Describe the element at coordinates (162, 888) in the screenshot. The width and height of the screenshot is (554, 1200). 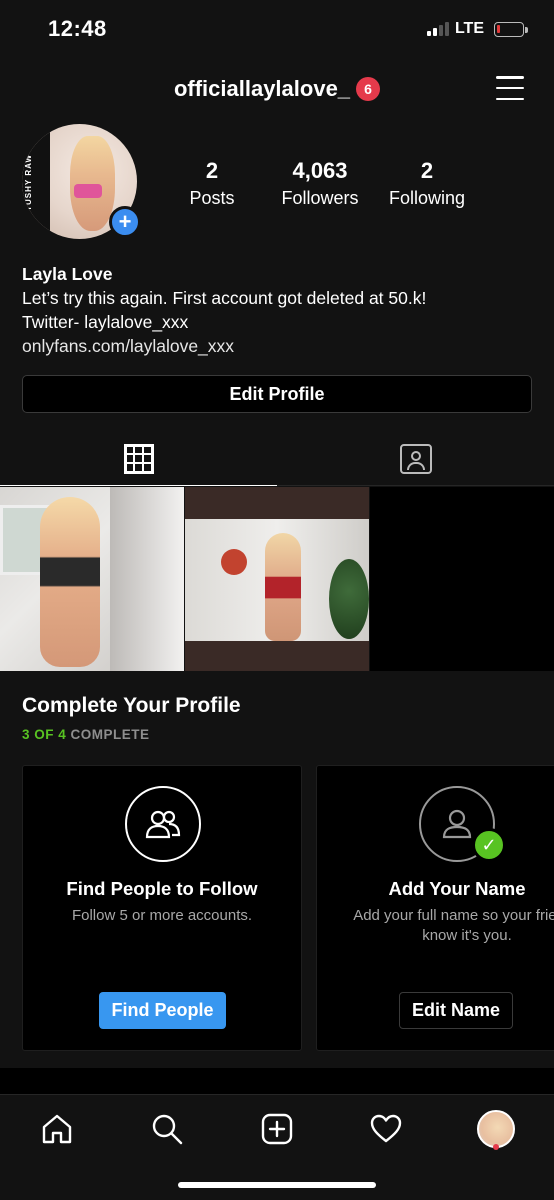
I see `card-title: Find People to Follow` at that location.